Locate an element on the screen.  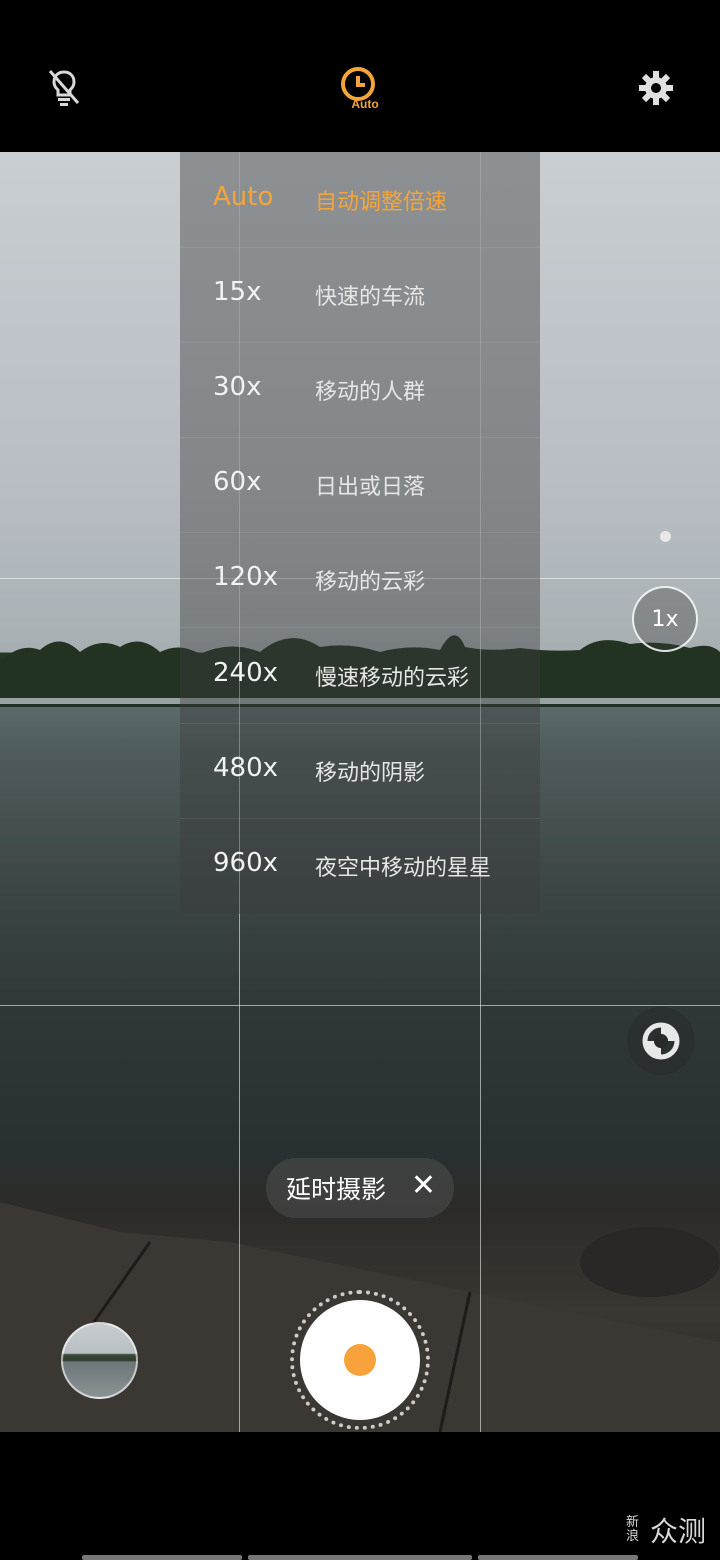
speed-option-960x: 960x 夜空中移动的星星 is located at coordinates (360, 865).